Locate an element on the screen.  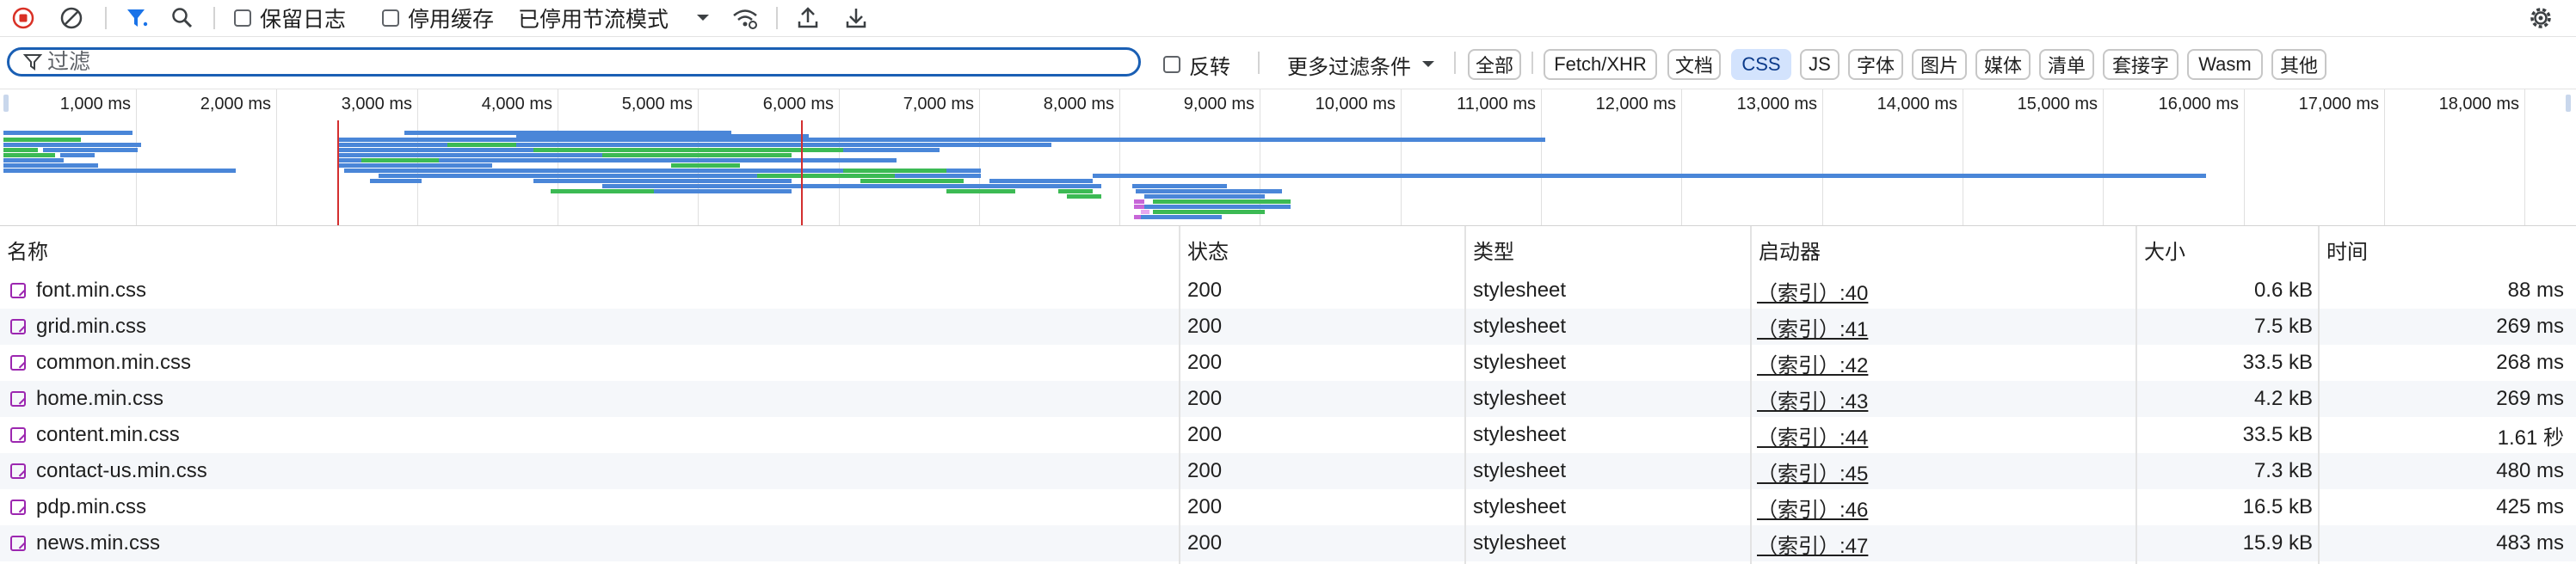
request-name-cell: content.min.css is located at coordinates (591, 435).